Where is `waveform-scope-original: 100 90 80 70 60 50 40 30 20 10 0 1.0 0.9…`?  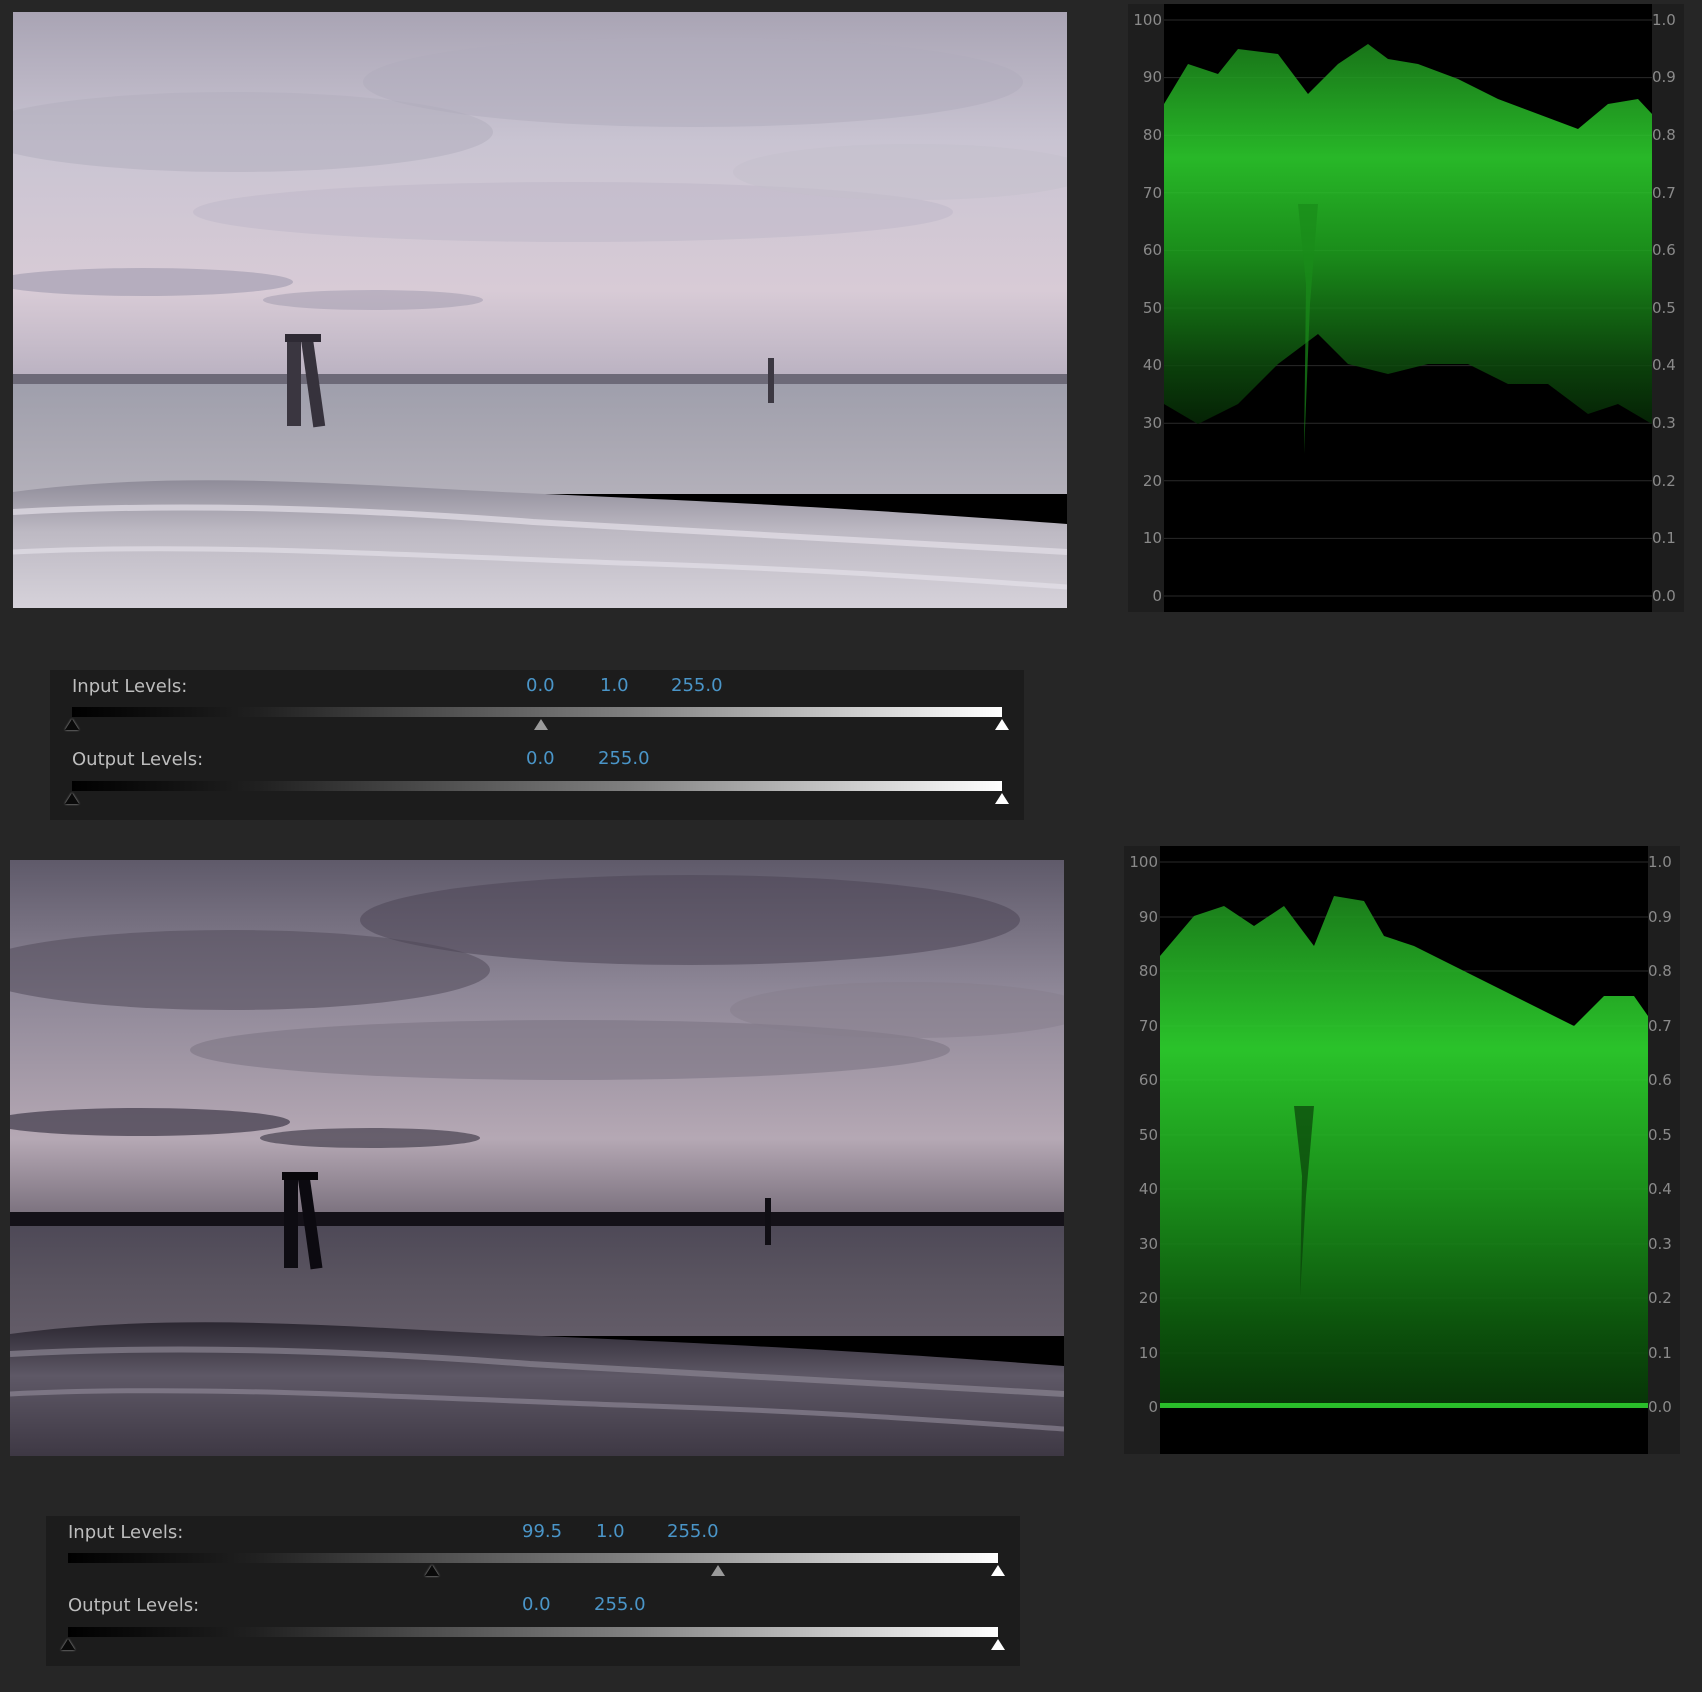
waveform-scope-original: 100 90 80 70 60 50 40 30 20 10 0 1.0 0.9… is located at coordinates (1406, 308).